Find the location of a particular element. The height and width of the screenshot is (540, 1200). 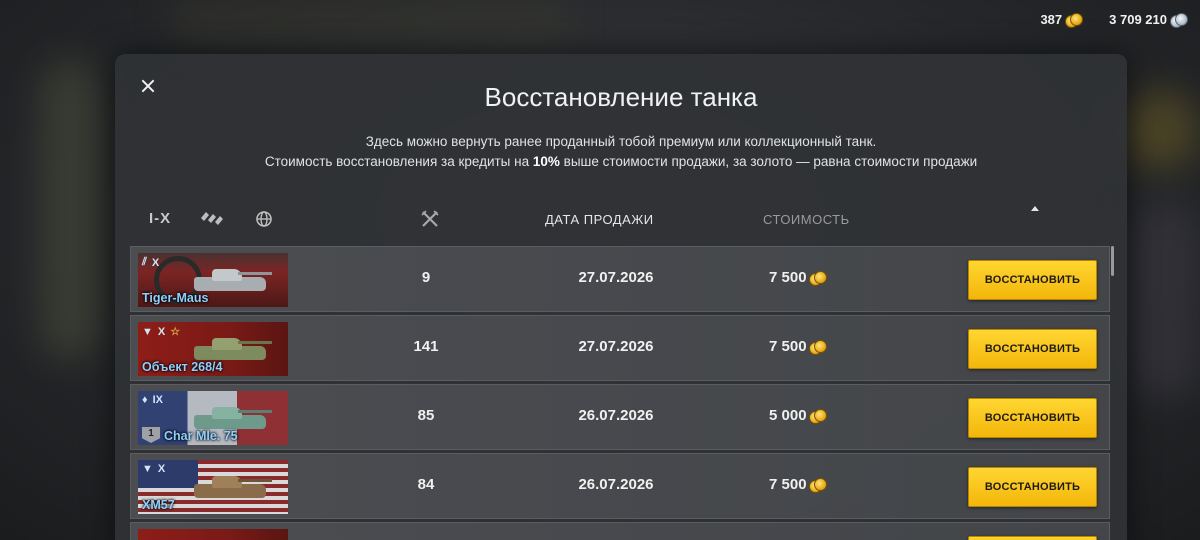

tank-name: Char Mle. 75 is located at coordinates (201, 436).